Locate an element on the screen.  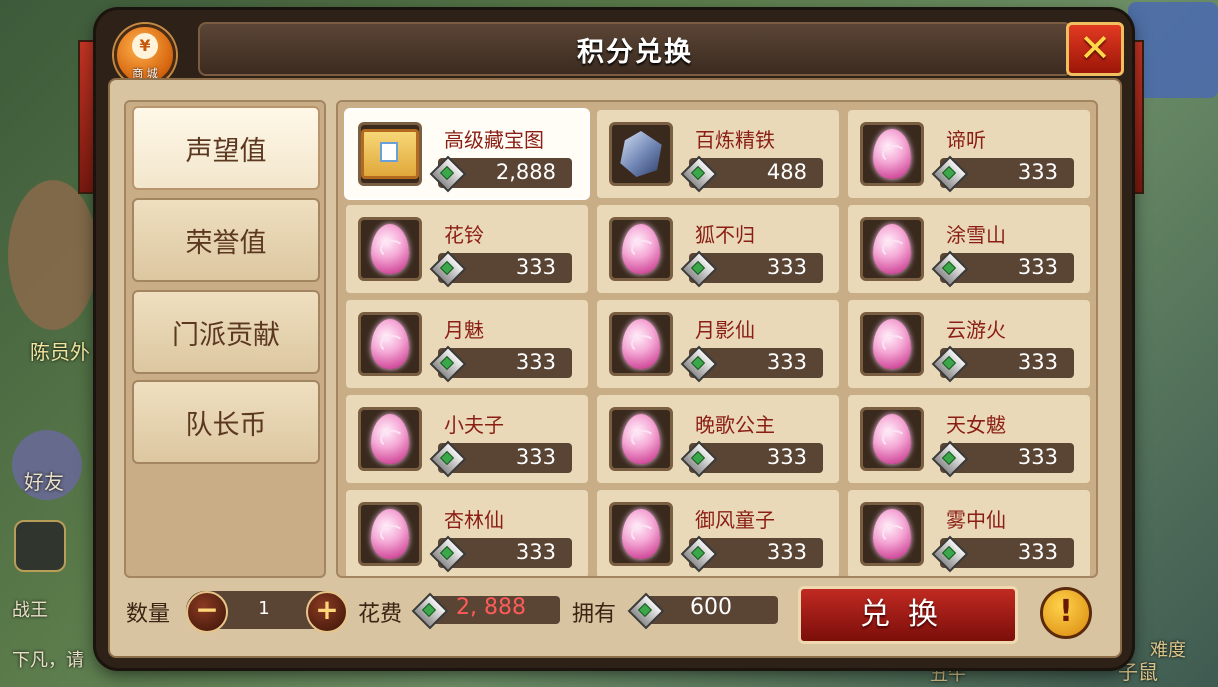
item-card: 高级藏宝图 2,888 is located at coordinates (467, 154).